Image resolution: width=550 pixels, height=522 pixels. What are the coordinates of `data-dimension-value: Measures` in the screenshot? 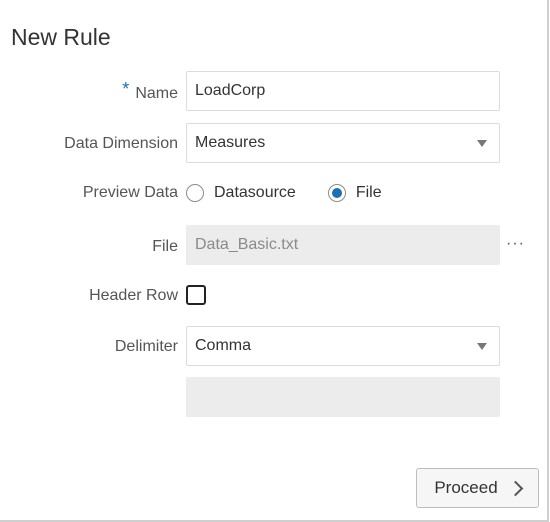 It's located at (230, 142).